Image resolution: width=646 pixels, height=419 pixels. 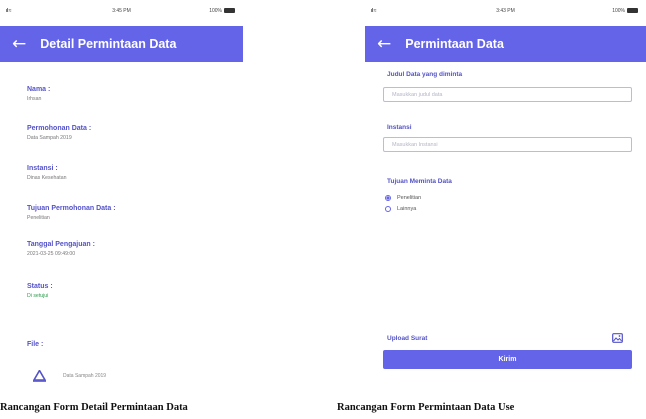 I want to click on radio-checked-icon, so click(x=388, y=198).